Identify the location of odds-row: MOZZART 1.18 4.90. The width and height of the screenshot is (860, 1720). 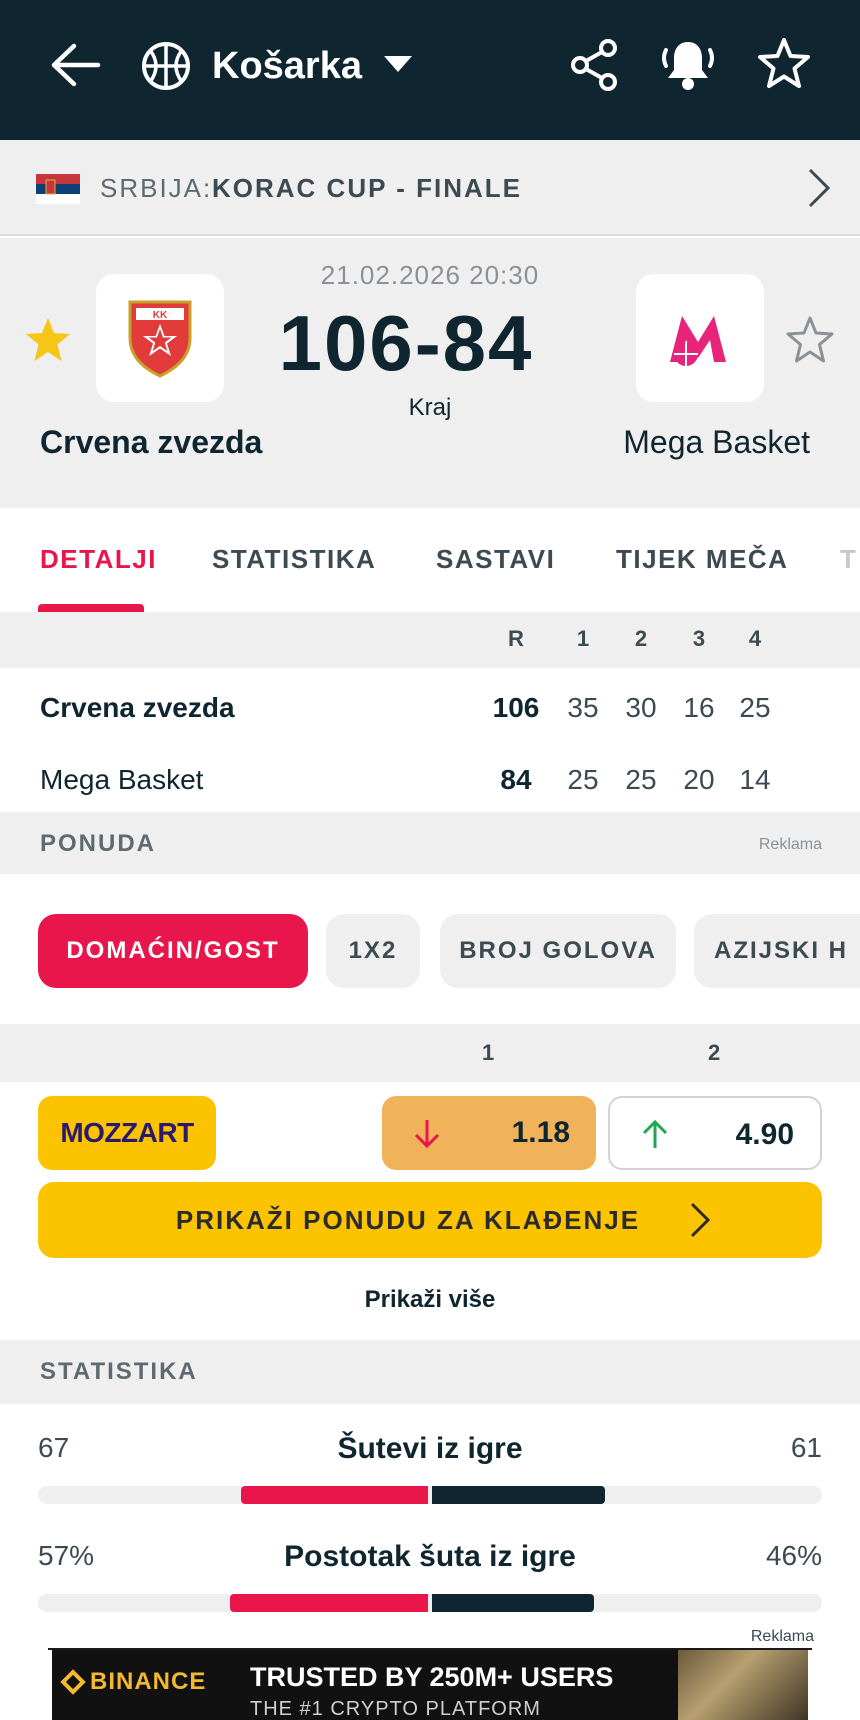
(430, 1132).